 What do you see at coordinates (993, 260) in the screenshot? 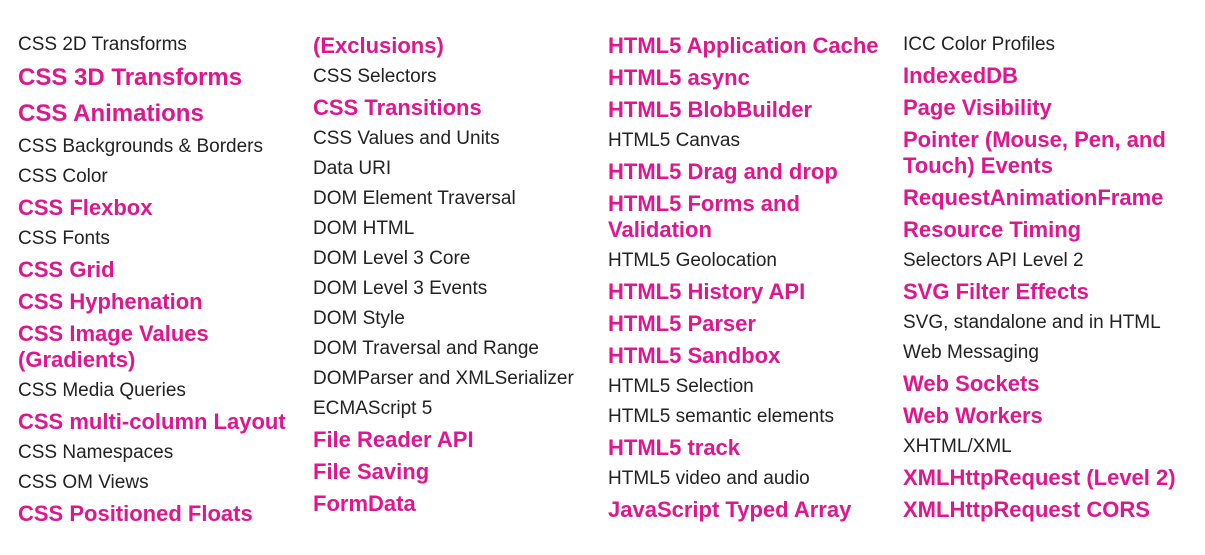
I see `feature-item: Selectors API Level 2` at bounding box center [993, 260].